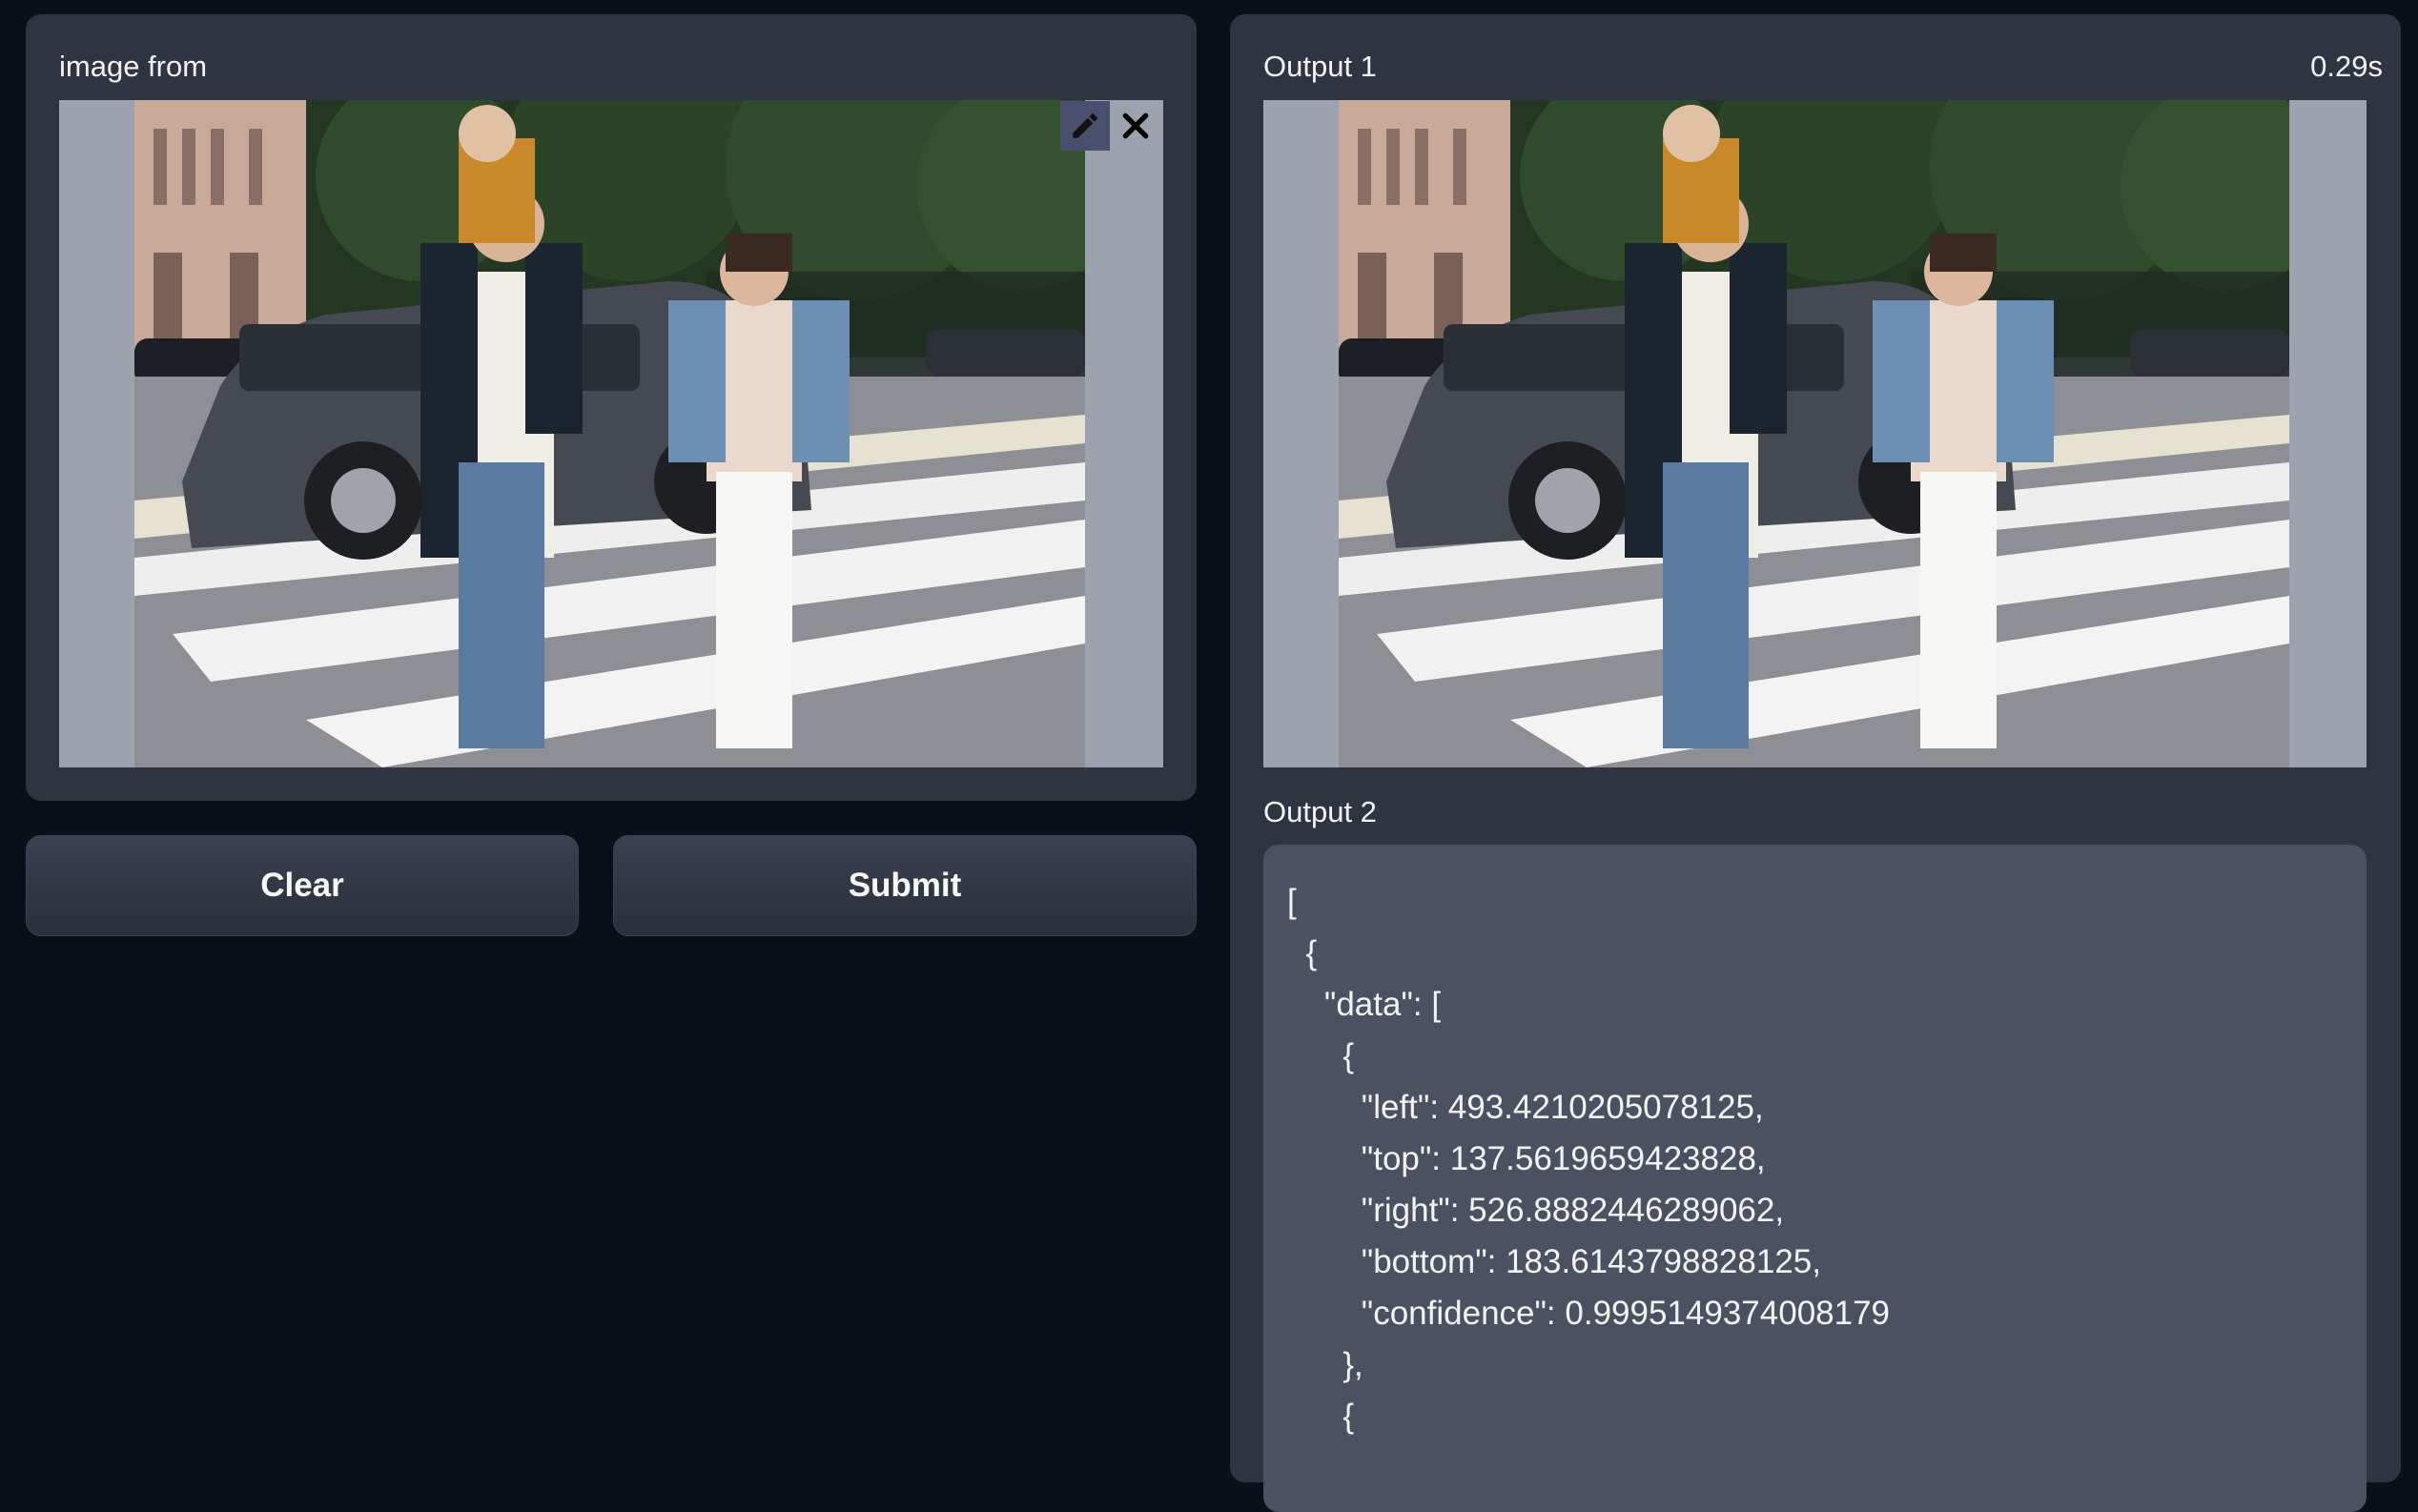  Describe the element at coordinates (1292, 901) in the screenshot. I see `json-line: [` at that location.